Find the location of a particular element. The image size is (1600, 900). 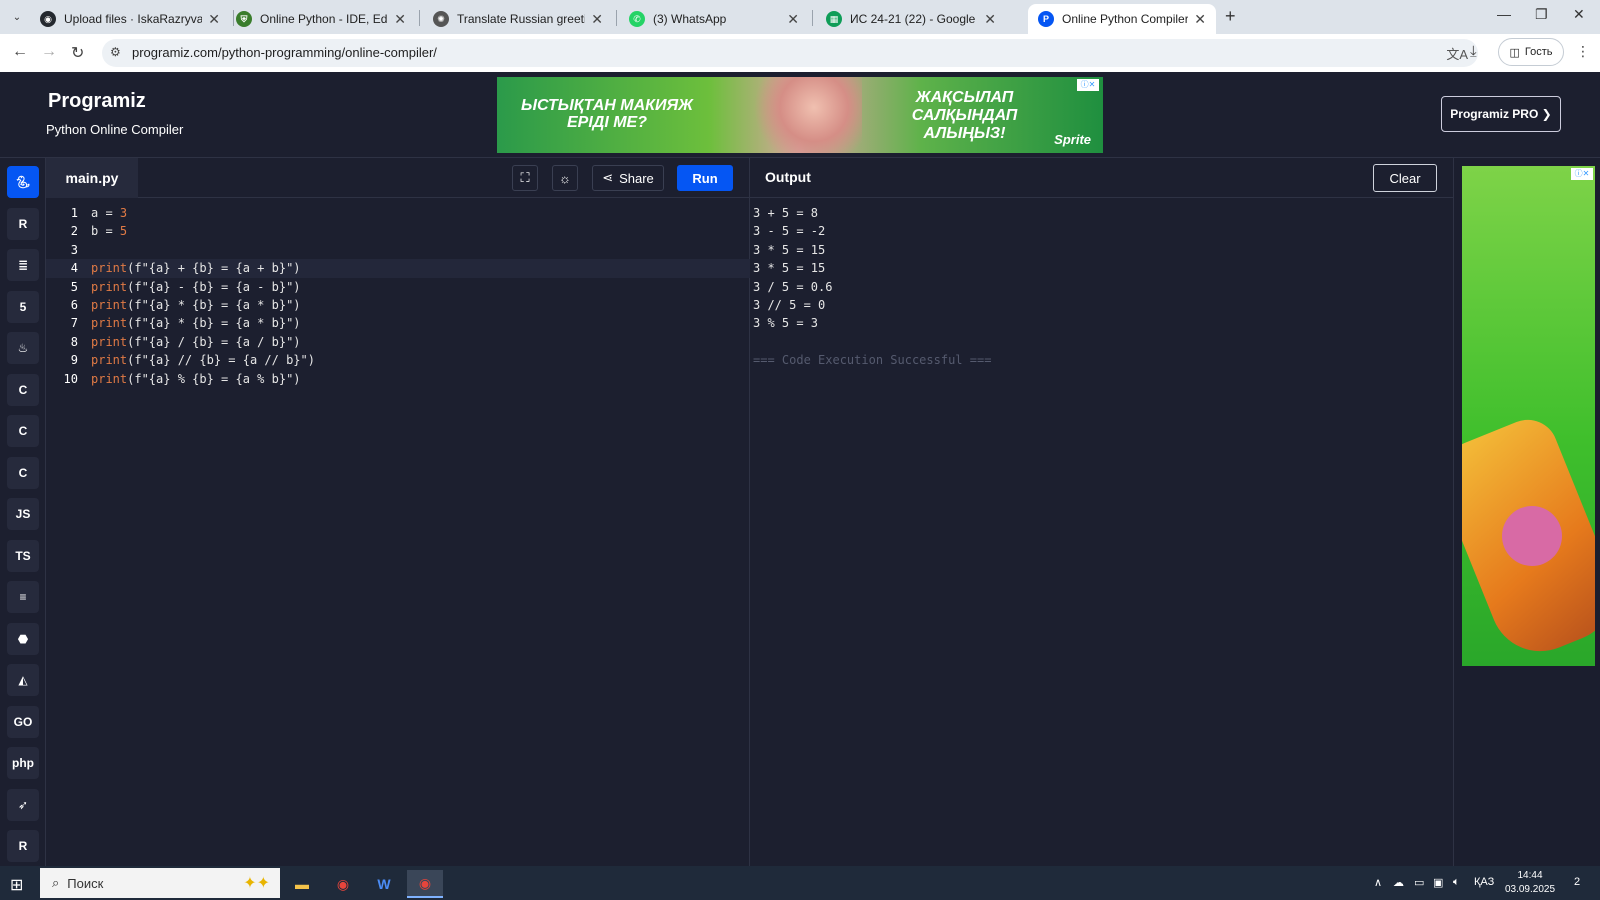

ad-info-icon: ⓘ✕ is located at coordinates (1088, 85).